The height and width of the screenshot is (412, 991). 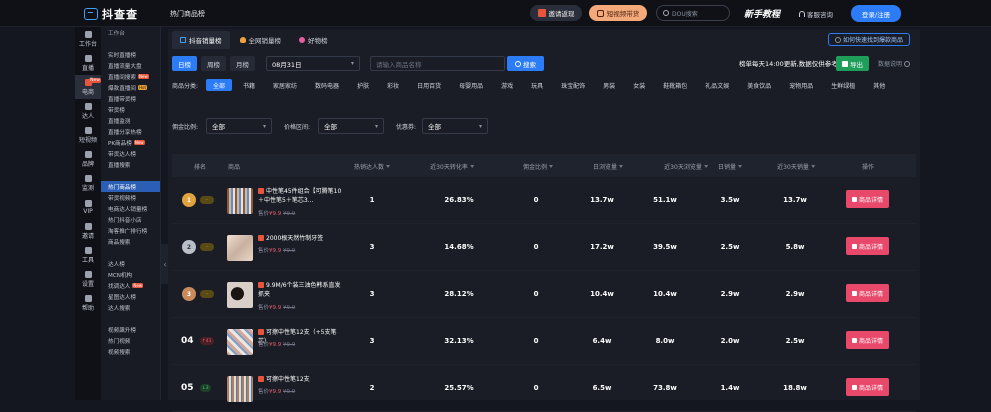 What do you see at coordinates (313, 40) in the screenshot?
I see `tab-good-items: 好物榜` at bounding box center [313, 40].